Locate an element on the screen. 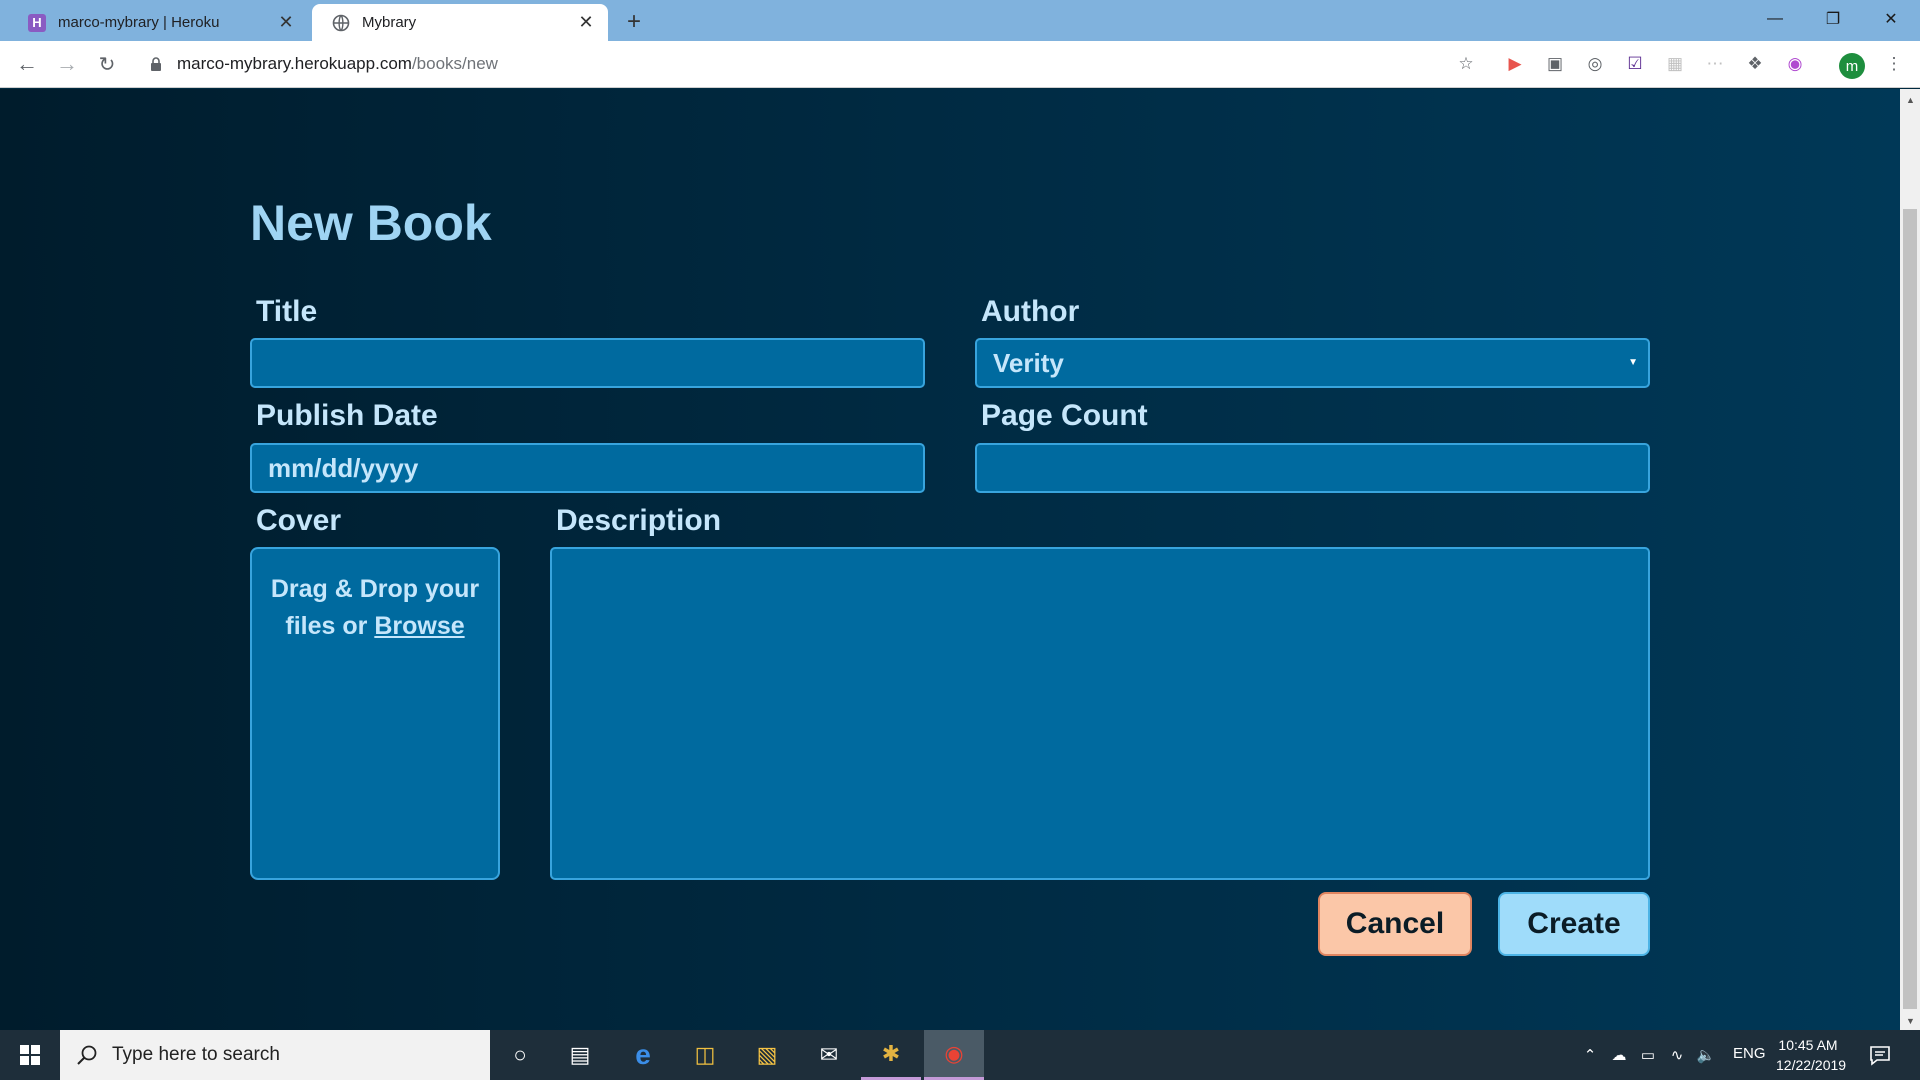 This screenshot has height=1080, width=1920. input-language: ENG is located at coordinates (1749, 1053).